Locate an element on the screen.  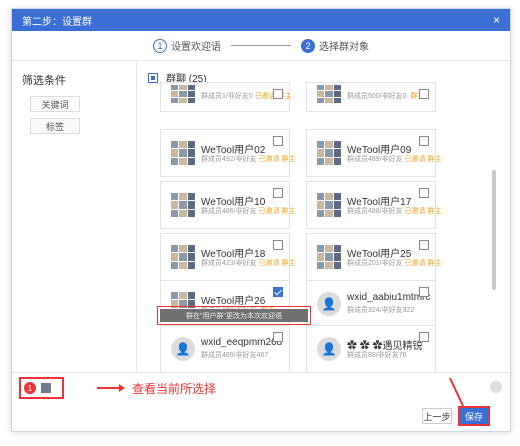
member-count: 群成员492/非好友 is located at coordinates (229, 159).